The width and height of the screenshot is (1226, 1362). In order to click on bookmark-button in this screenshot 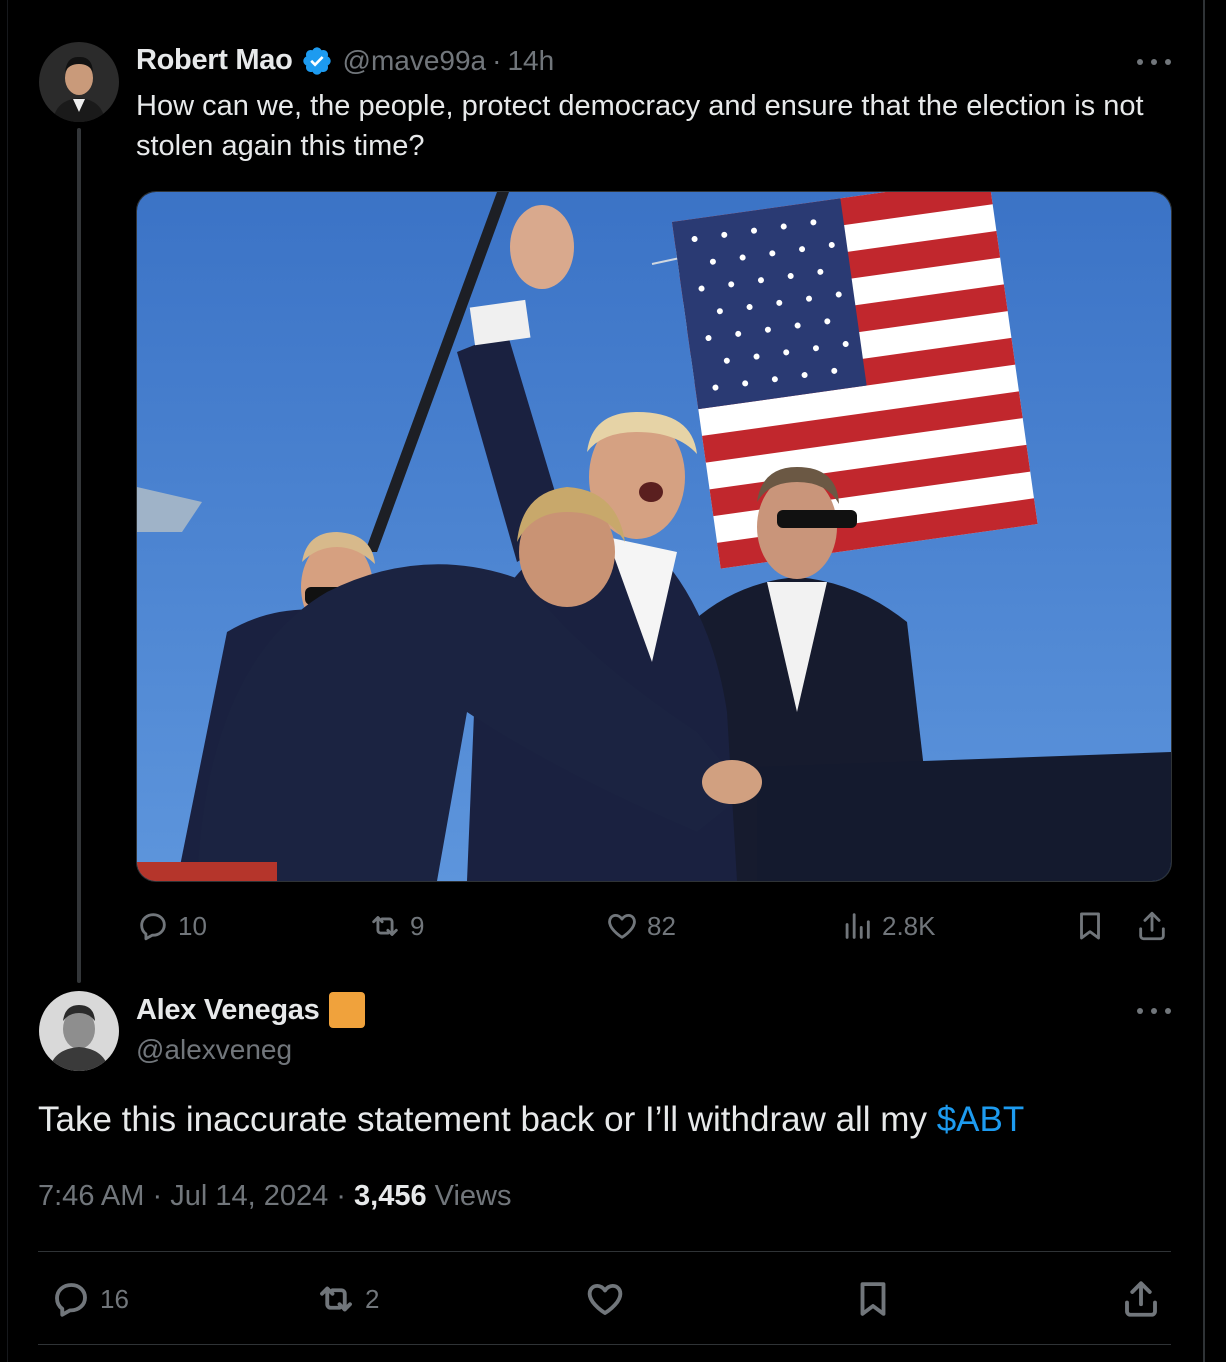, I will do `click(1094, 926)`.